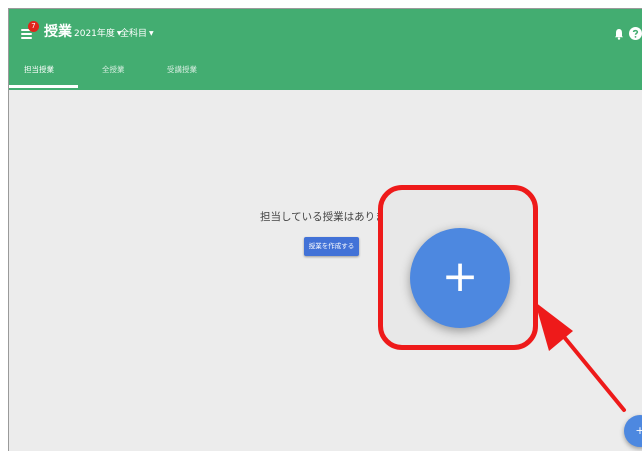  Describe the element at coordinates (151, 33) in the screenshot. I see `chevron-down-icon: ▼` at that location.